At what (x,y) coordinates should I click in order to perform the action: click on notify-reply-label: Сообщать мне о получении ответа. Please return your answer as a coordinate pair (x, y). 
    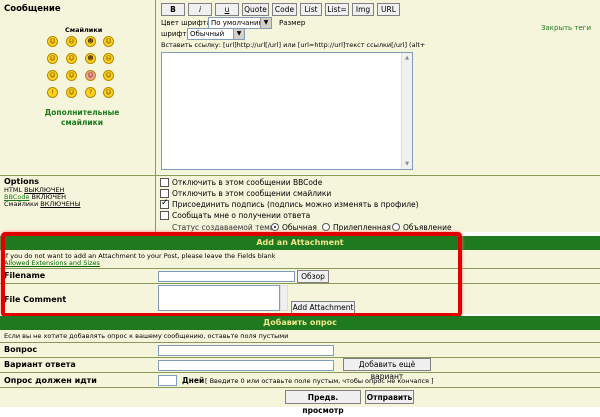
    Looking at the image, I should click on (241, 215).